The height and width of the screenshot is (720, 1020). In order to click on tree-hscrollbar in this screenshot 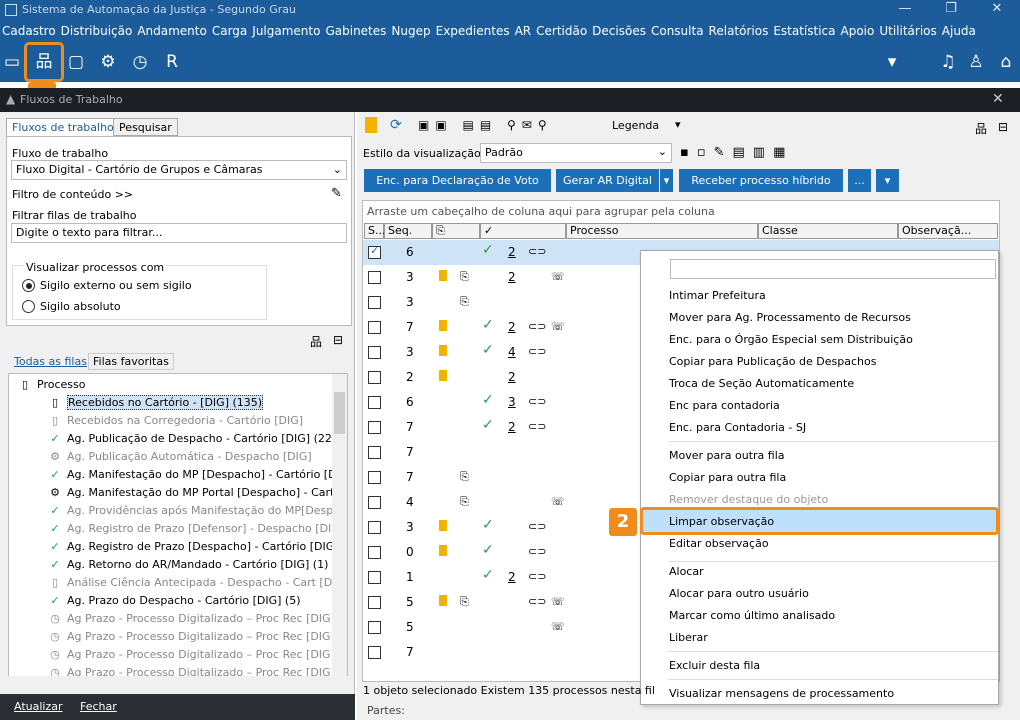, I will do `click(178, 683)`.